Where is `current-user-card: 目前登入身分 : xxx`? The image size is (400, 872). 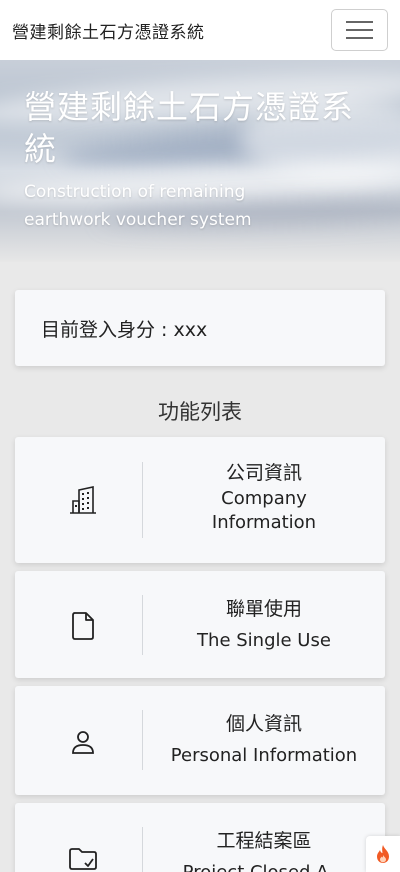 current-user-card: 目前登入身分 : xxx is located at coordinates (200, 328).